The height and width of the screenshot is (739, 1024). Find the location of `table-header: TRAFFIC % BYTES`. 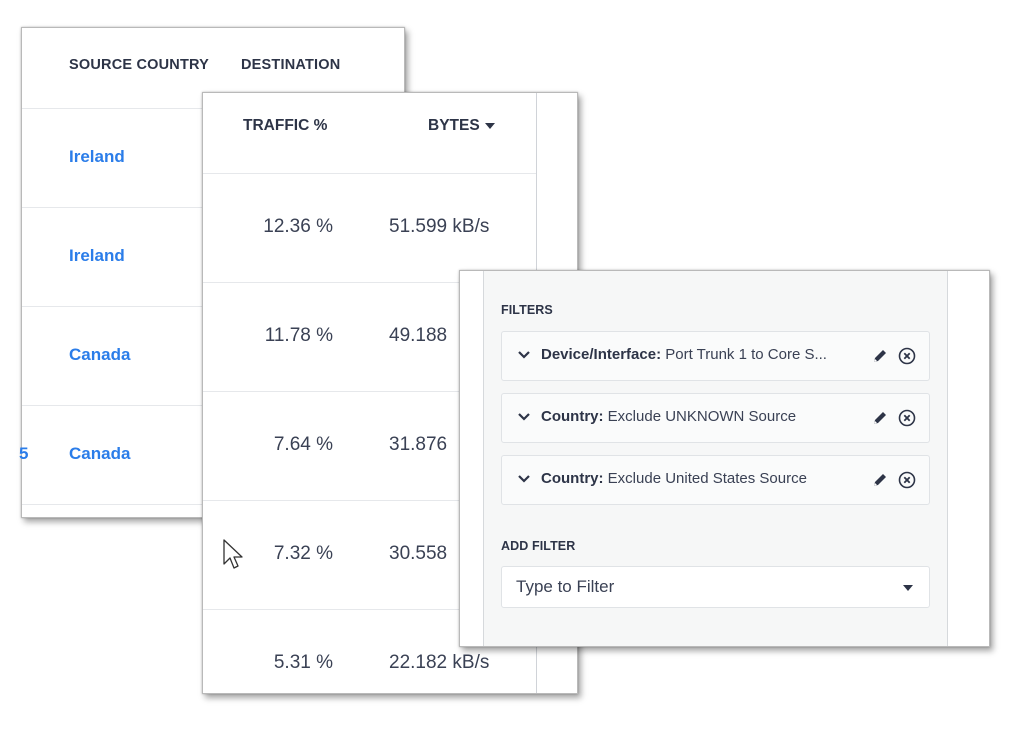

table-header: TRAFFIC % BYTES is located at coordinates (369, 133).